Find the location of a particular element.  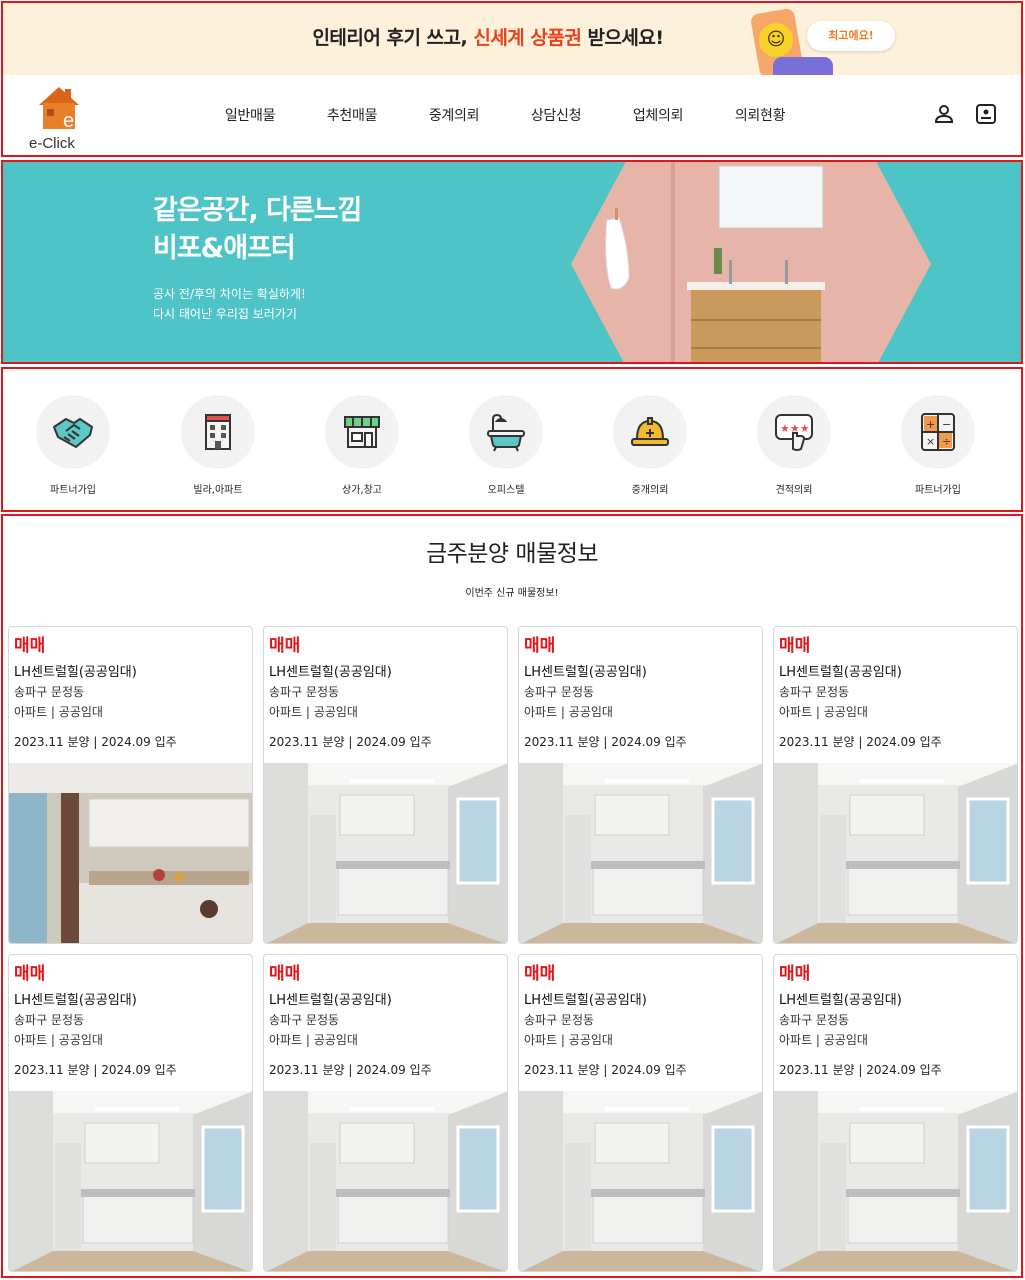

site-logo: e e-Click is located at coordinates (60, 116).